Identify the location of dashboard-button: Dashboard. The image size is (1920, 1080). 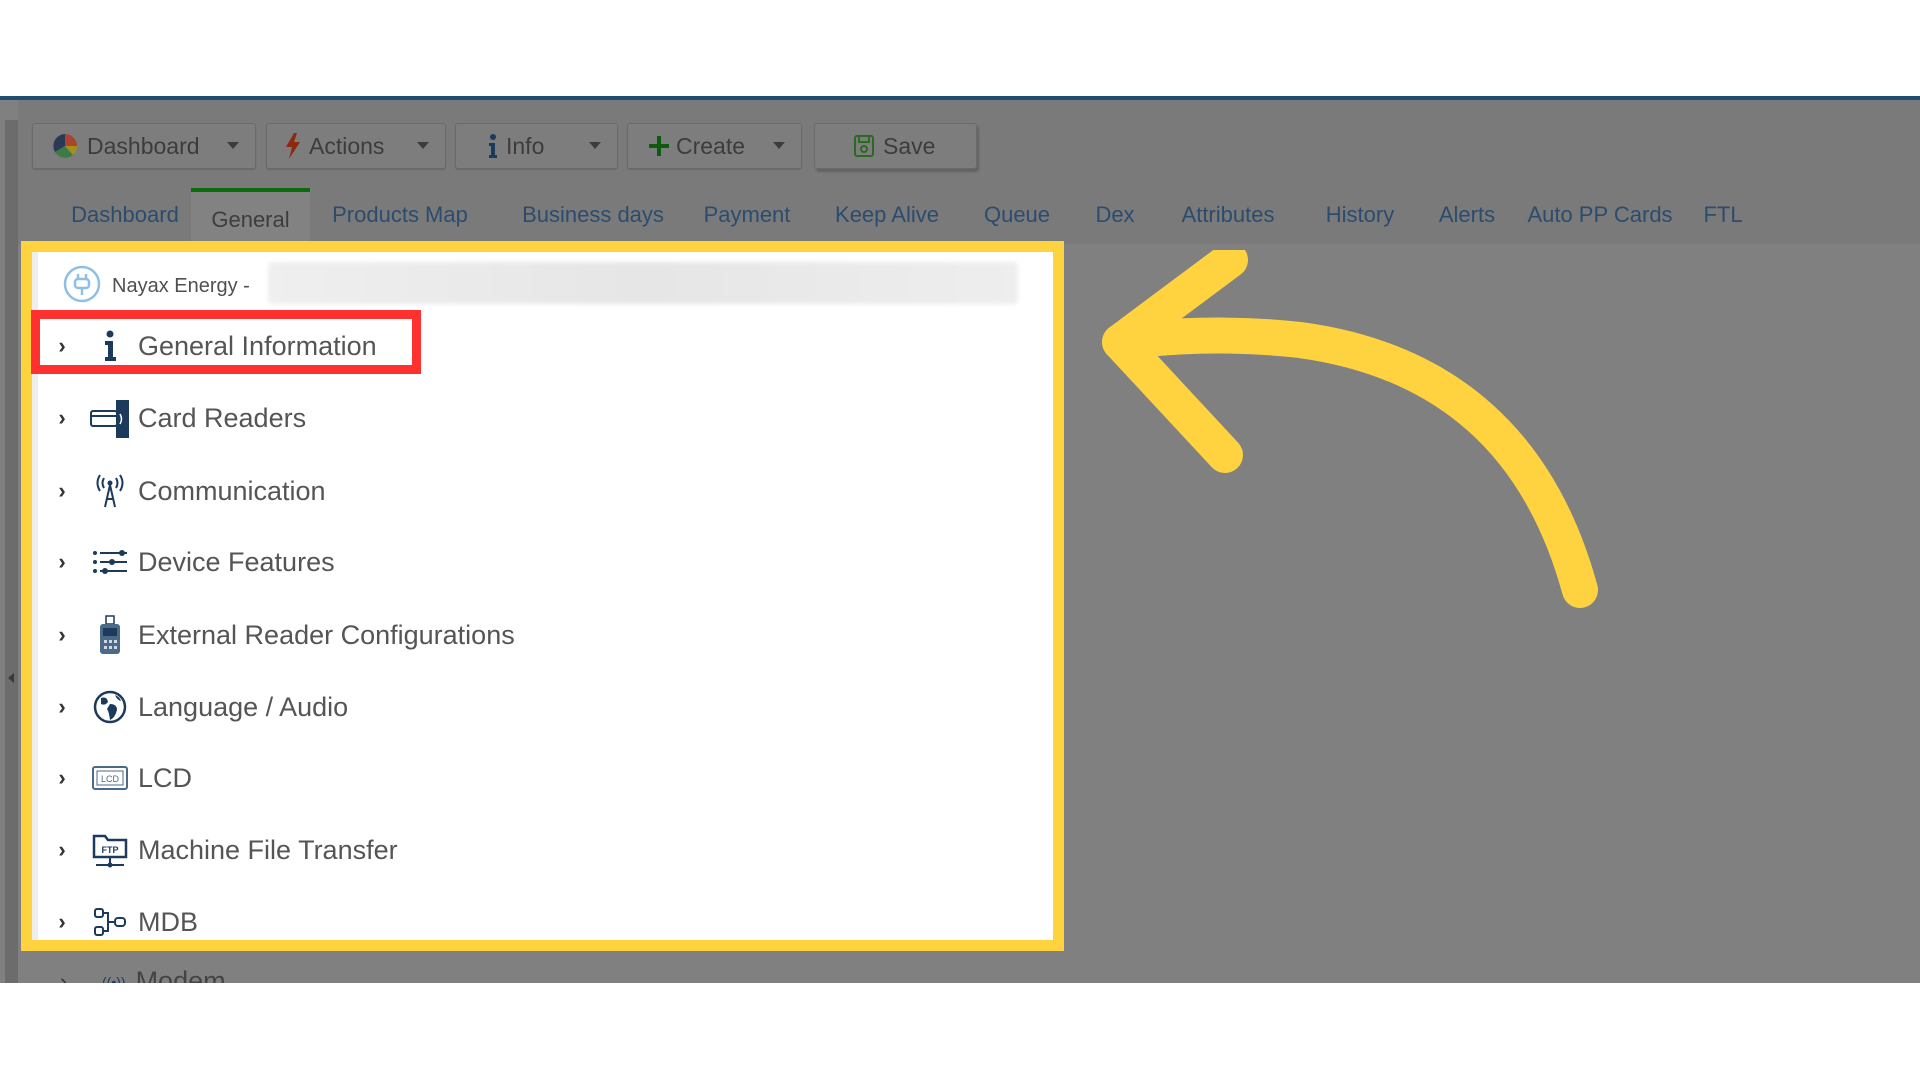
(144, 146).